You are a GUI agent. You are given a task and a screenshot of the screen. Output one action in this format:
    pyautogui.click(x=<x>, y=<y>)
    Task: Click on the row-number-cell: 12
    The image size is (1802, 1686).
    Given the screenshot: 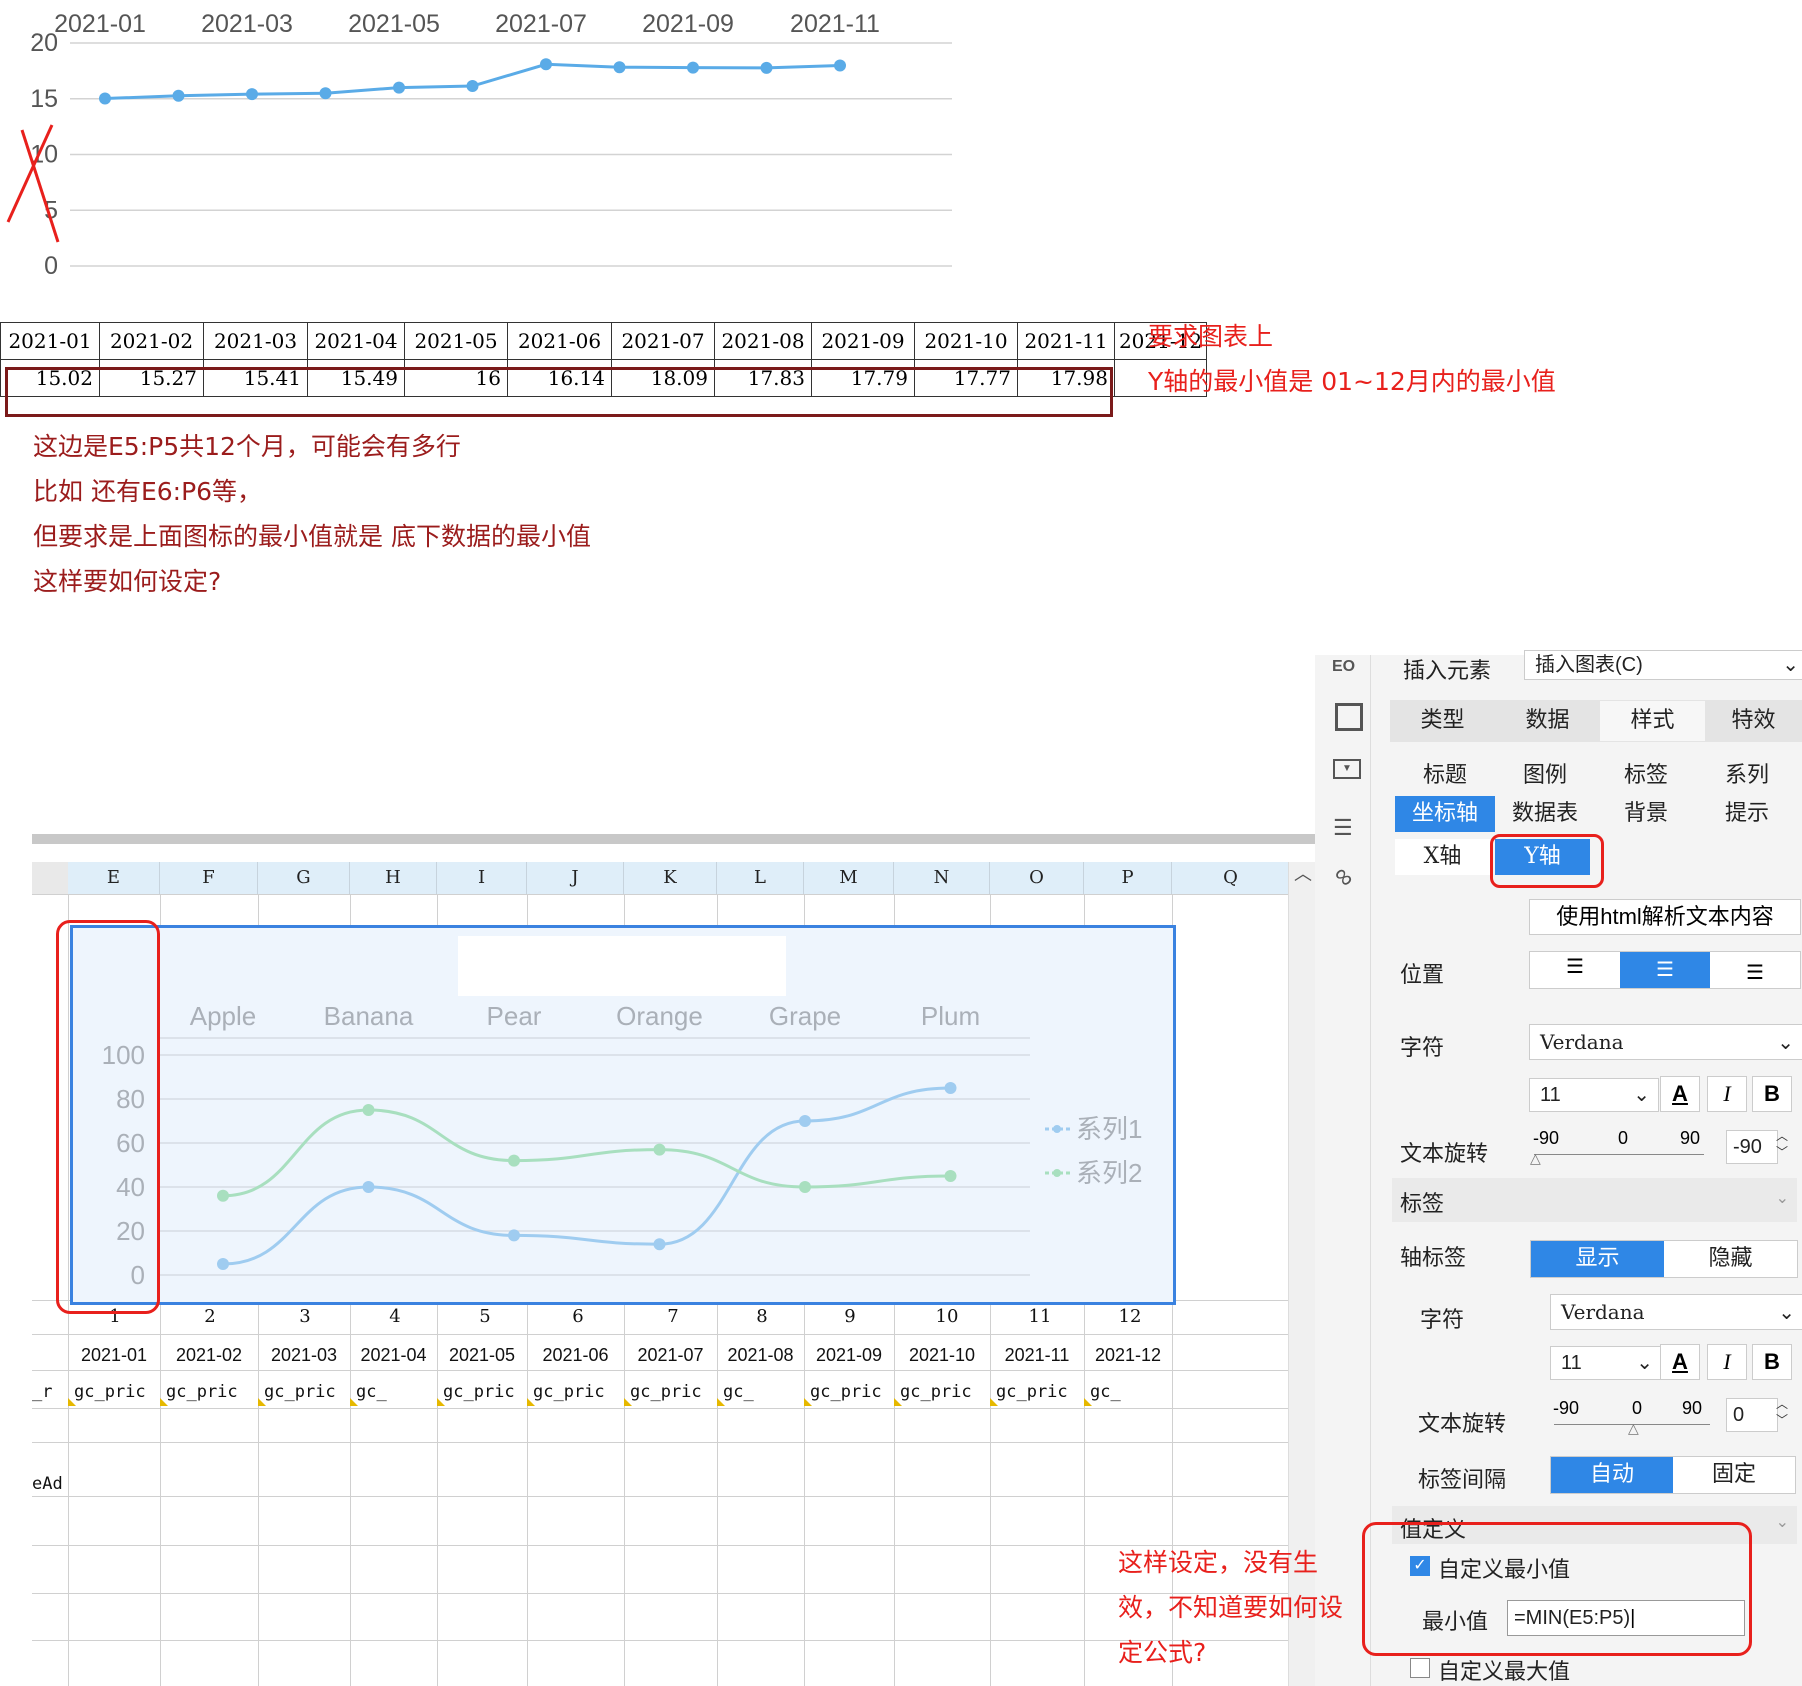 What is the action you would take?
    pyautogui.click(x=1130, y=1316)
    